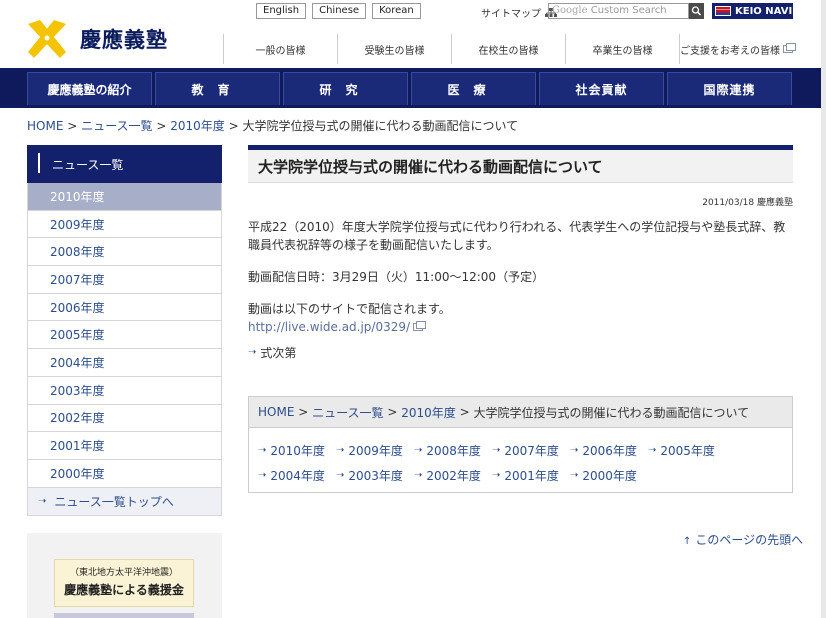  I want to click on sitemap-label: サイトマップ, so click(511, 14).